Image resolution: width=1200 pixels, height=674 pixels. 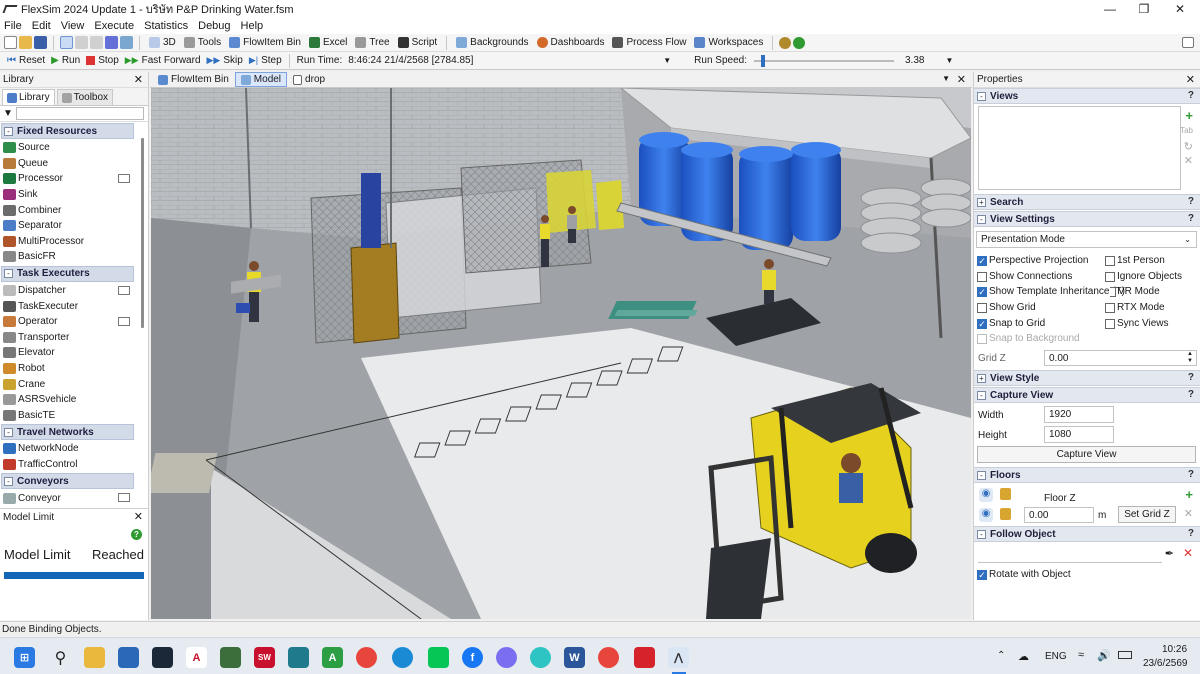 What do you see at coordinates (252, 26) in the screenshot?
I see `menu-help: Help` at bounding box center [252, 26].